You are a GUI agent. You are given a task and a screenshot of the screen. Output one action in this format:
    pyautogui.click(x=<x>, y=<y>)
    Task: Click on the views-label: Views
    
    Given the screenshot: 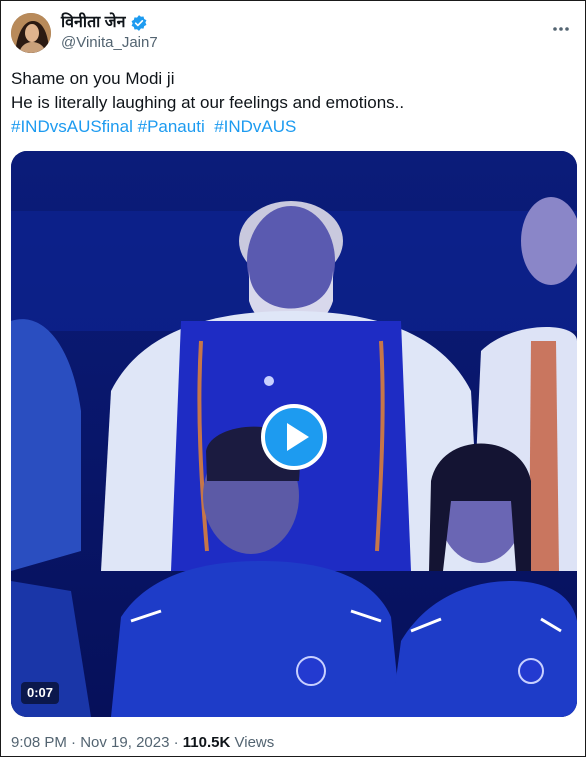 What is the action you would take?
    pyautogui.click(x=254, y=742)
    